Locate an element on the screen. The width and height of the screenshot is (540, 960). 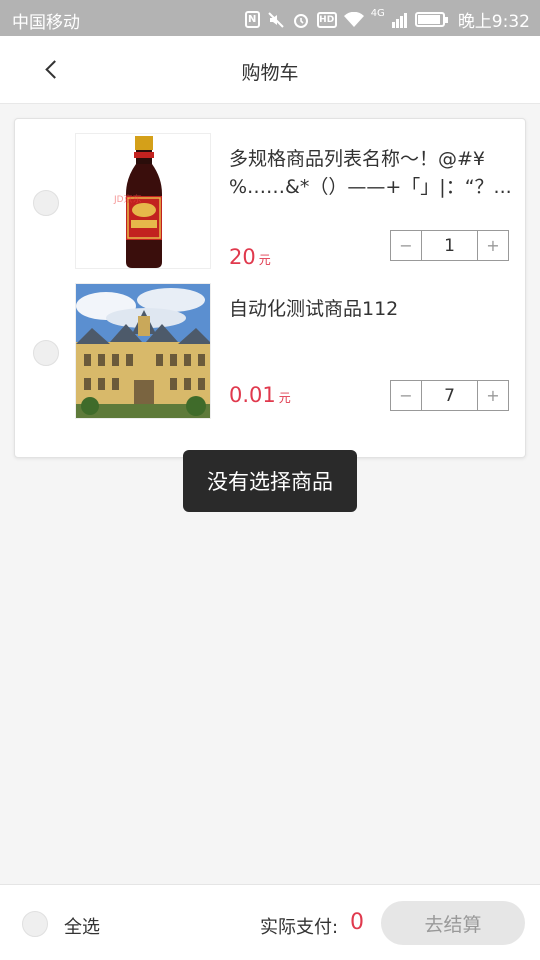
quantity-stepper: − 7 + is located at coordinates (449, 395).